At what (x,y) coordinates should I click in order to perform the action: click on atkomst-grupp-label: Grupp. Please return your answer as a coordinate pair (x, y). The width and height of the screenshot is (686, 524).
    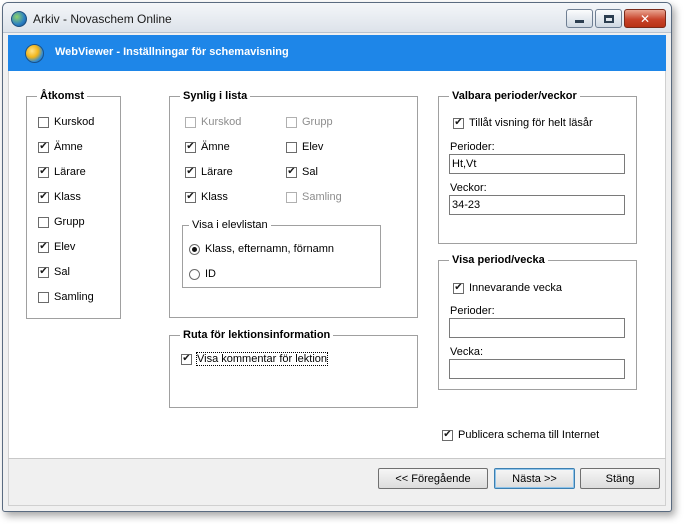
    Looking at the image, I should click on (69, 222).